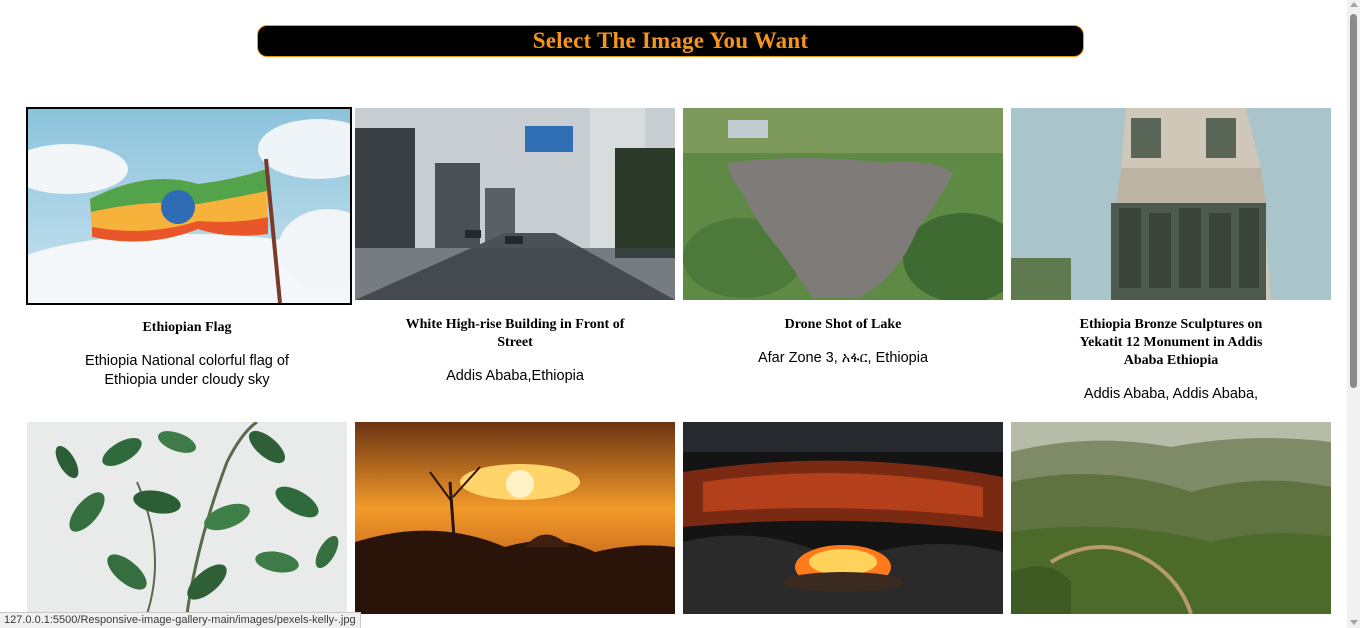 This screenshot has width=1360, height=628. I want to click on gallery-card-leaves, so click(187, 518).